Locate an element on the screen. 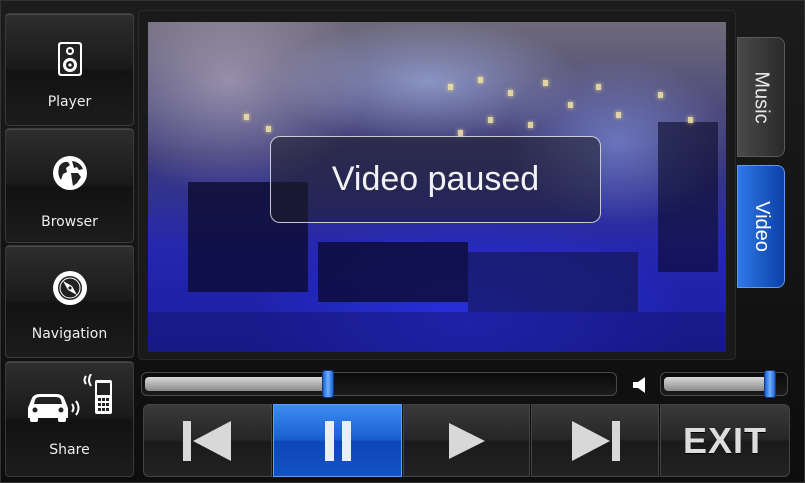  car-phone-icon is located at coordinates (69, 398).